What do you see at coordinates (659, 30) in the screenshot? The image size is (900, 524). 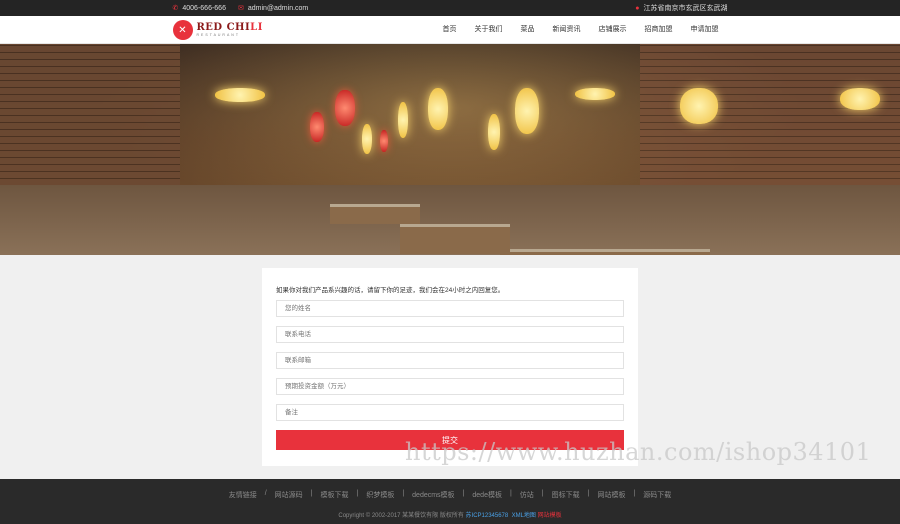 I see `nav-franchise: 招商加盟` at bounding box center [659, 30].